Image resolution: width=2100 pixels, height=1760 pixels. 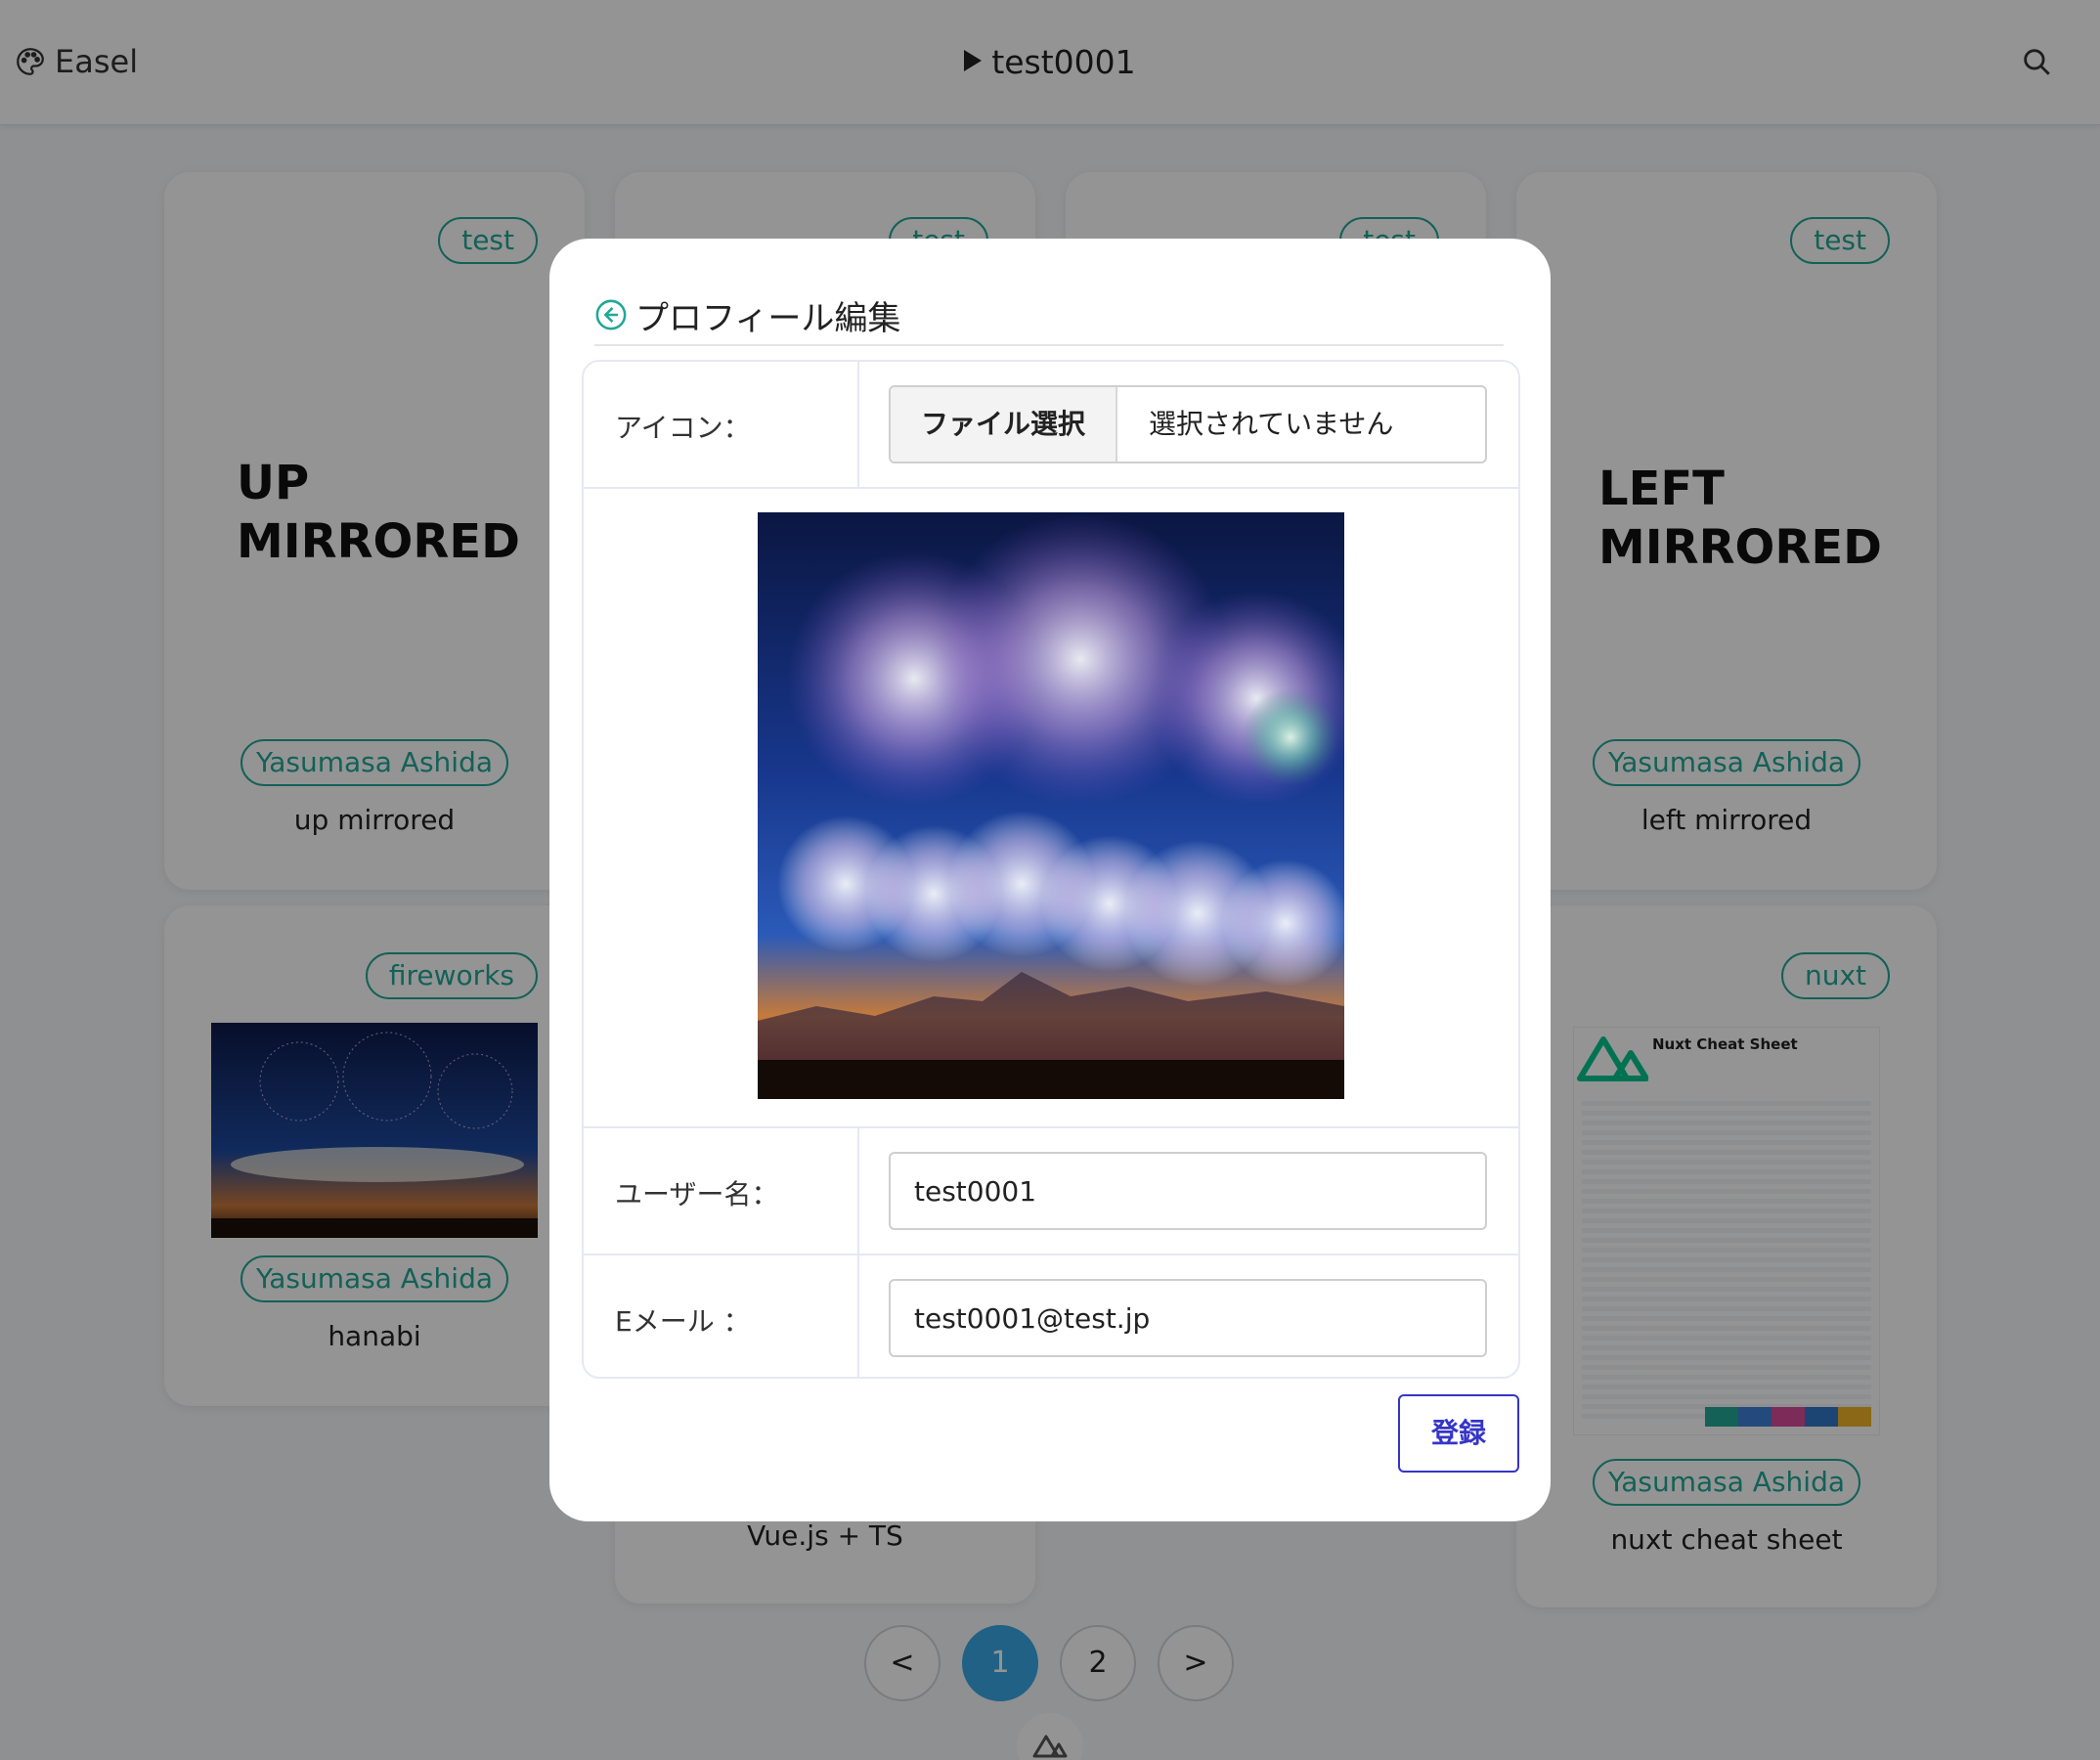 I want to click on username-label: ユーザー名：, so click(x=697, y=1194).